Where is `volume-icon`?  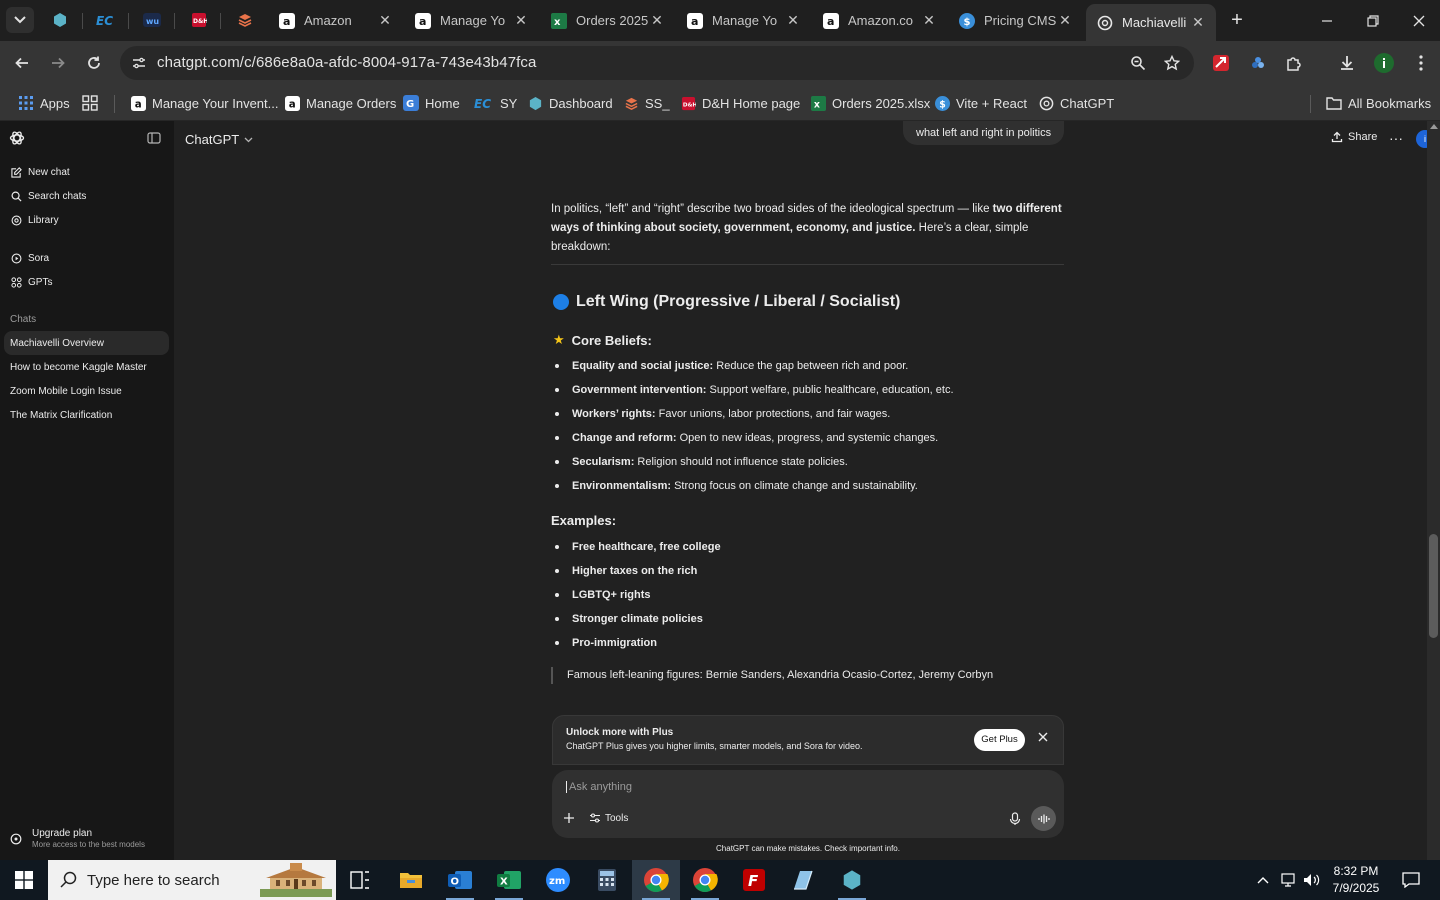
volume-icon is located at coordinates (1312, 880).